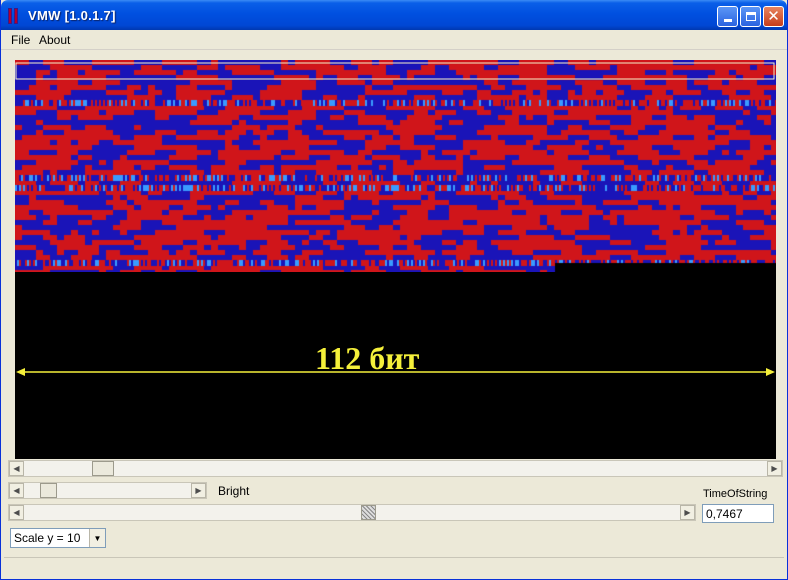 Image resolution: width=788 pixels, height=580 pixels. I want to click on scroll-thumb, so click(103, 468).